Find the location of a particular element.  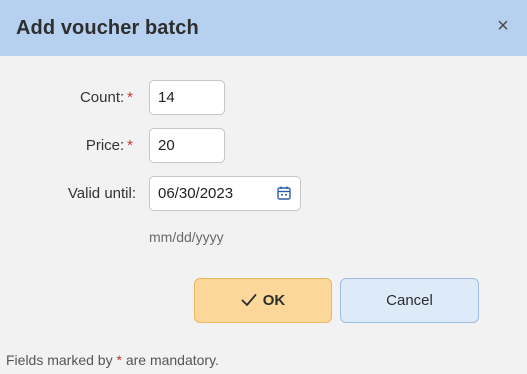

ok-button: OK is located at coordinates (263, 300).